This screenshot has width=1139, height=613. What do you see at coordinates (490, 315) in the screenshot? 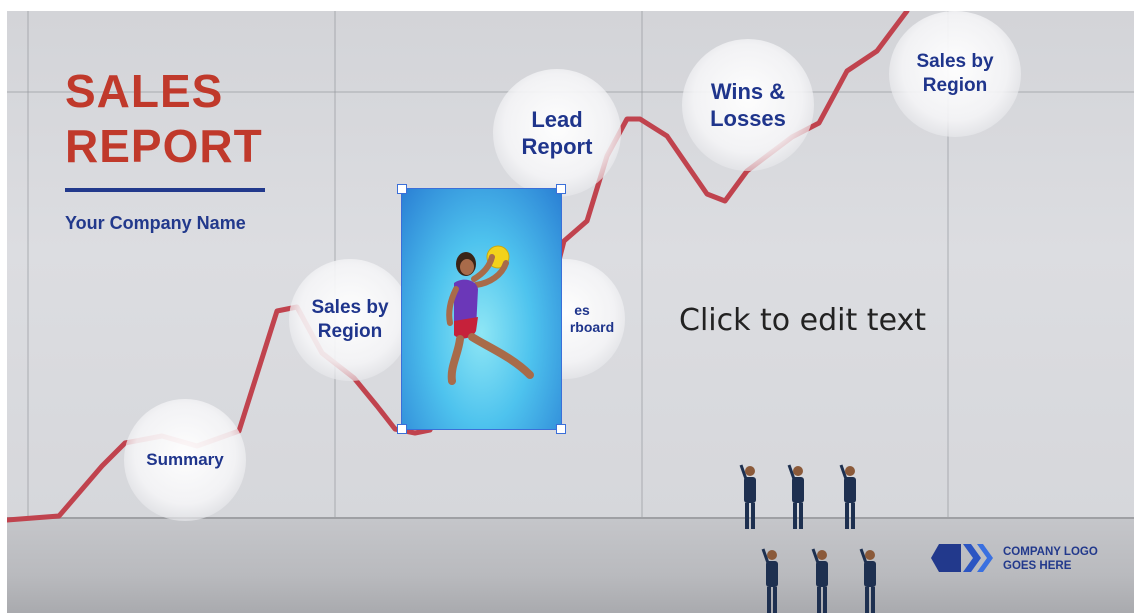
I see `athlete-image` at bounding box center [490, 315].